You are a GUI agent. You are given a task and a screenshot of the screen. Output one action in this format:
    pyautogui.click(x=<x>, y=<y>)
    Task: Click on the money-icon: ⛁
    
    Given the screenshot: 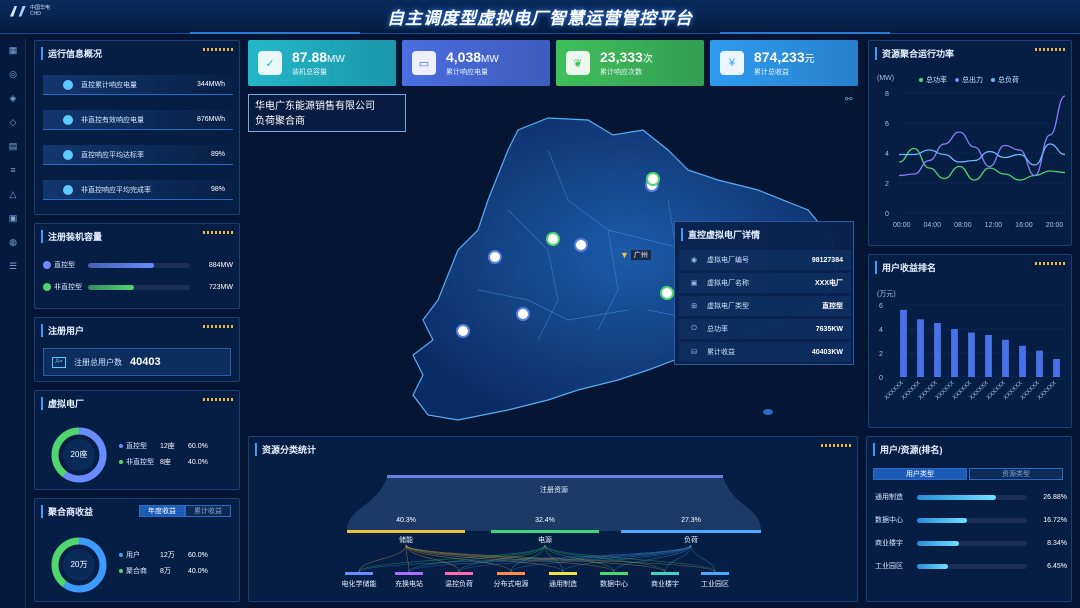 What is the action you would take?
    pyautogui.click(x=694, y=352)
    